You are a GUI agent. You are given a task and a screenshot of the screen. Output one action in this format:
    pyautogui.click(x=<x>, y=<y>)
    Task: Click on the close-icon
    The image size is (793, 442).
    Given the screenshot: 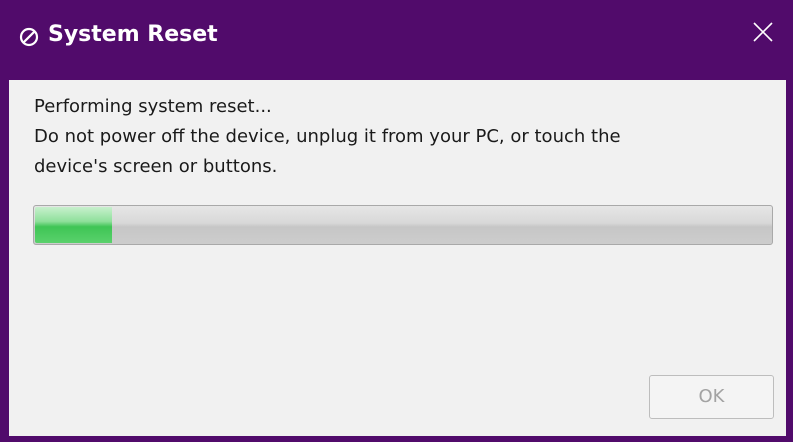 What is the action you would take?
    pyautogui.click(x=763, y=32)
    